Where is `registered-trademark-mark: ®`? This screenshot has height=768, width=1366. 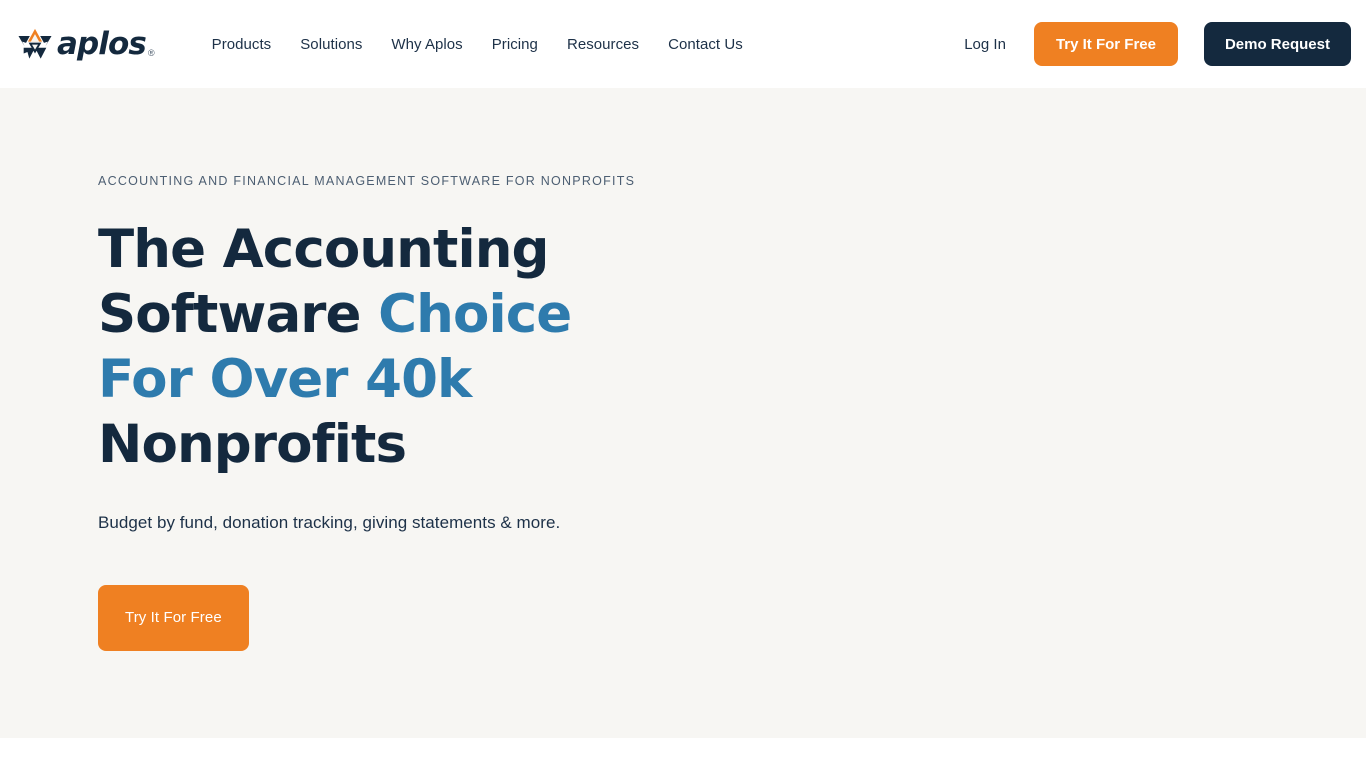 registered-trademark-mark: ® is located at coordinates (151, 52).